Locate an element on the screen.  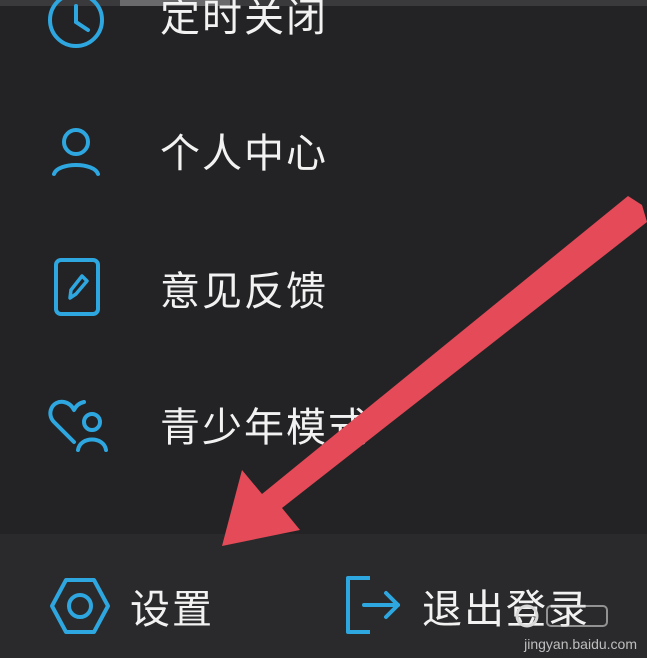
baidu-watermark-logo is located at coordinates (561, 616).